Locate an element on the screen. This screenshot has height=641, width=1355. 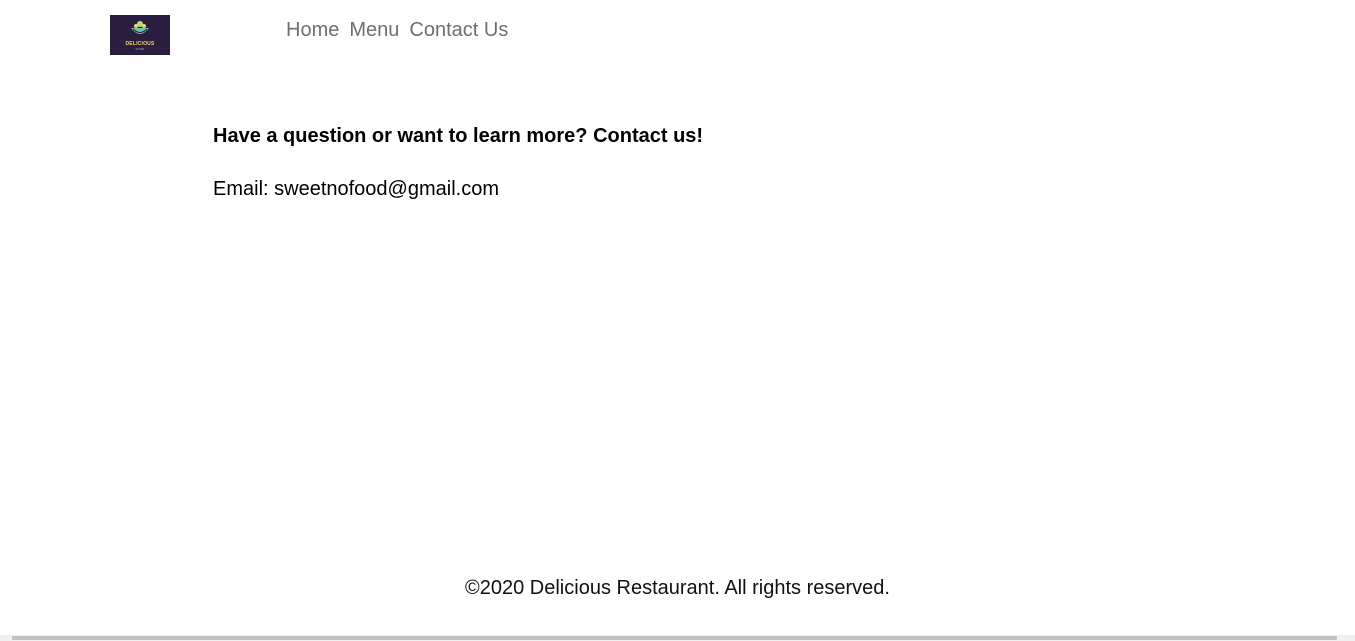
main-nav: Home Menu Contact Us is located at coordinates (397, 30).